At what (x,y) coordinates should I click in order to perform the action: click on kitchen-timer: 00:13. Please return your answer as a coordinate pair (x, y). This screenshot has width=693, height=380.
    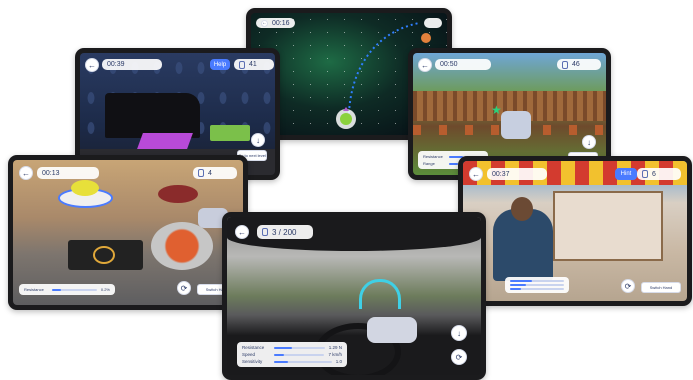
    Looking at the image, I should click on (68, 173).